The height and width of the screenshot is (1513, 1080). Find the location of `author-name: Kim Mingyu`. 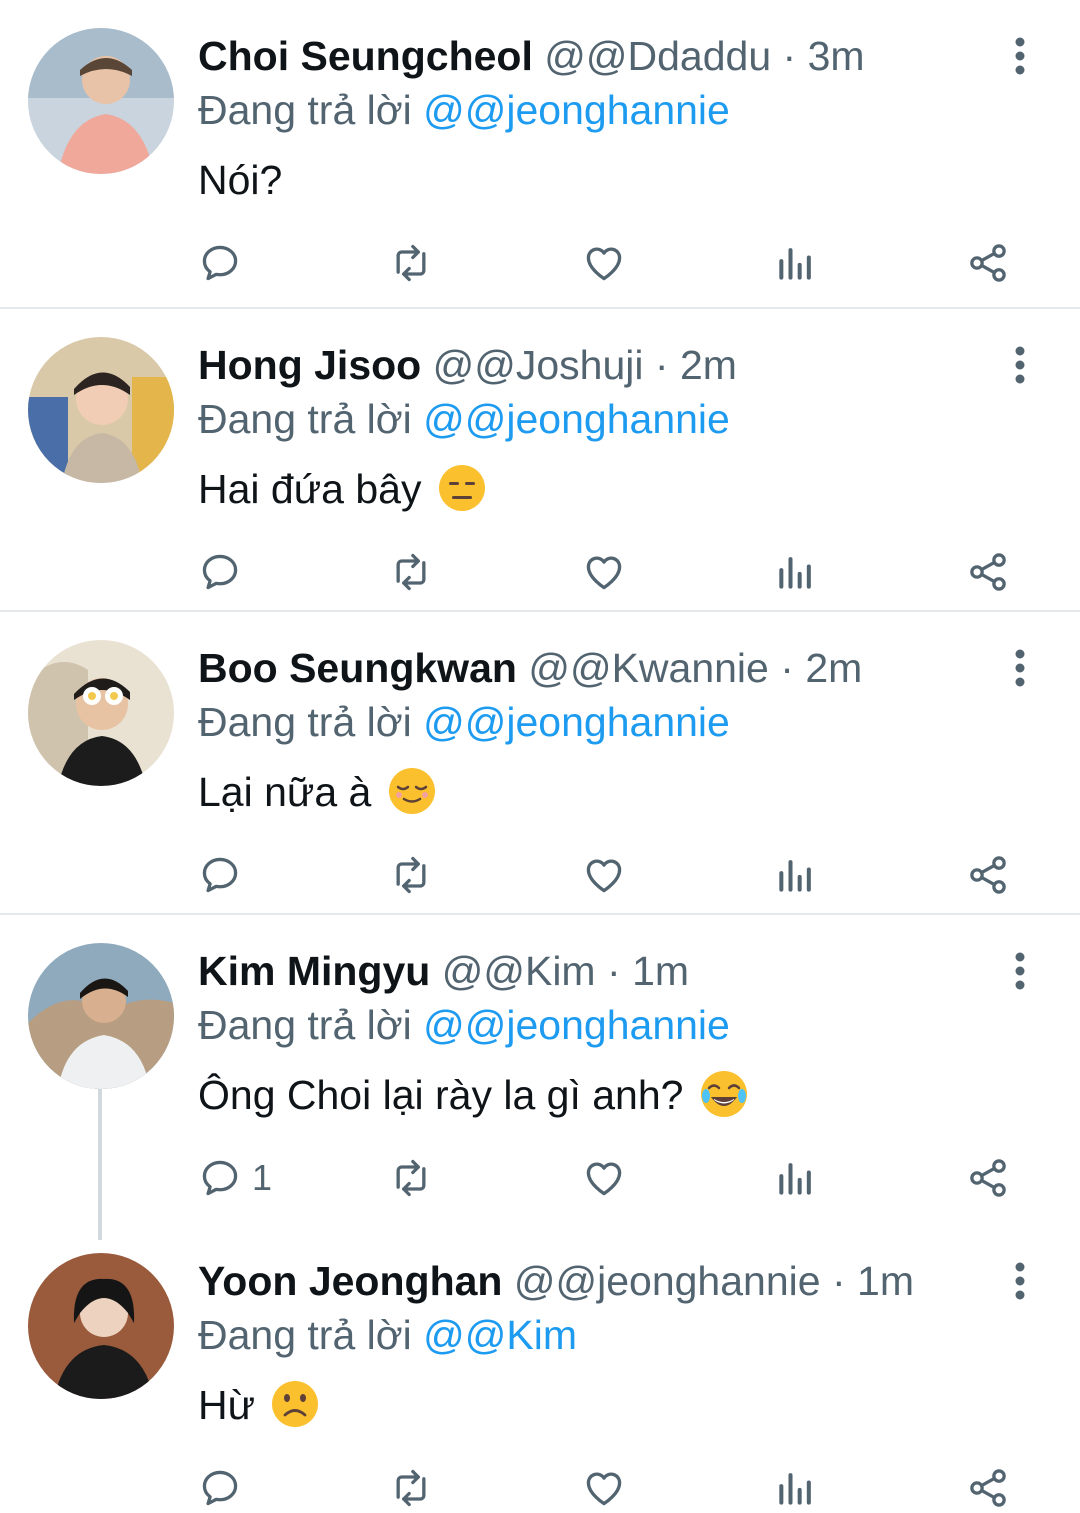

author-name: Kim Mingyu is located at coordinates (314, 971).